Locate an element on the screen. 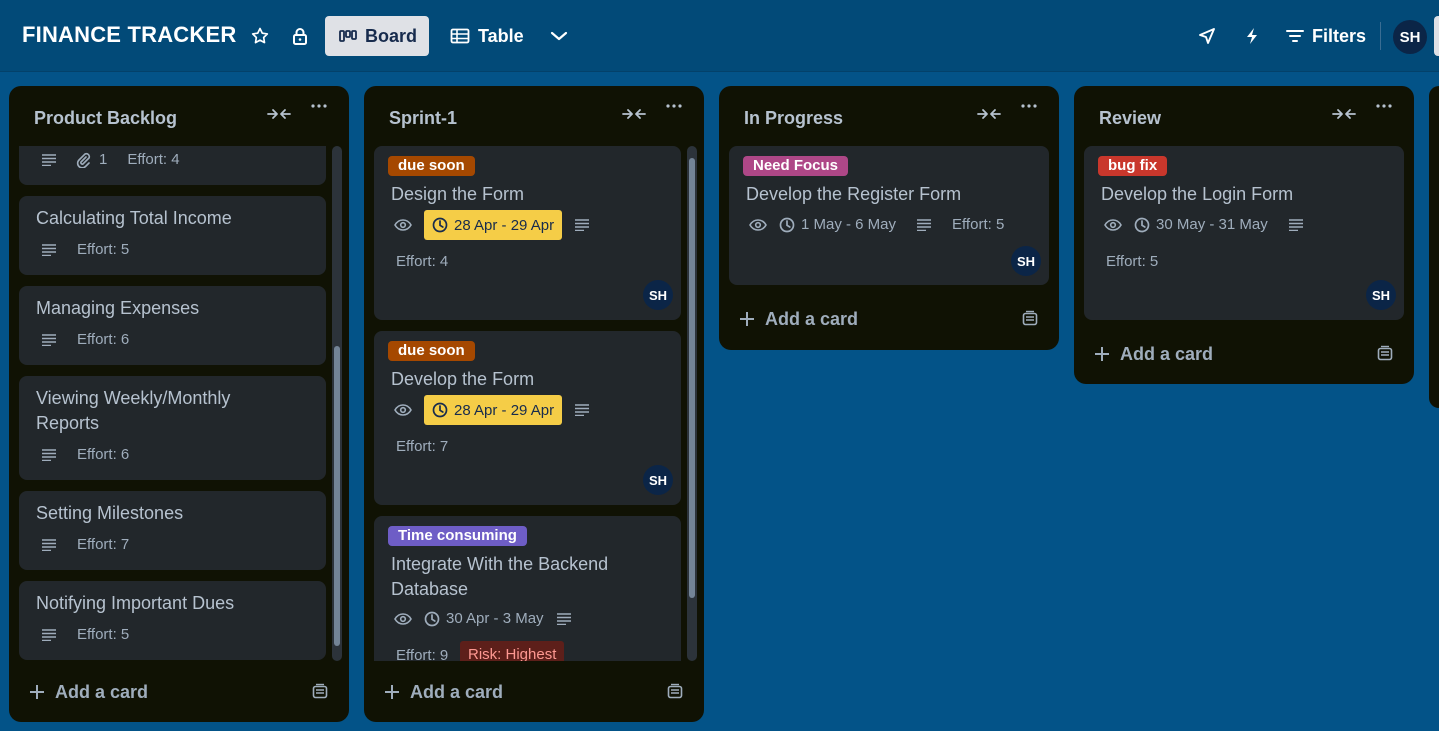 The height and width of the screenshot is (731, 1439). due-date-badge: 1 May - 6 May is located at coordinates (837, 224).